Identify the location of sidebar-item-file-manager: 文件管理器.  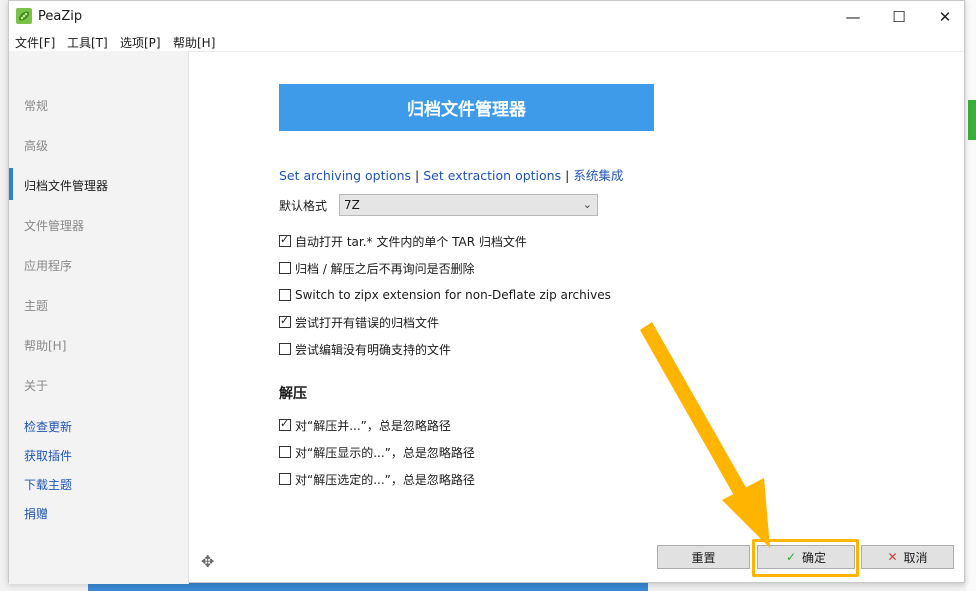
(54, 225).